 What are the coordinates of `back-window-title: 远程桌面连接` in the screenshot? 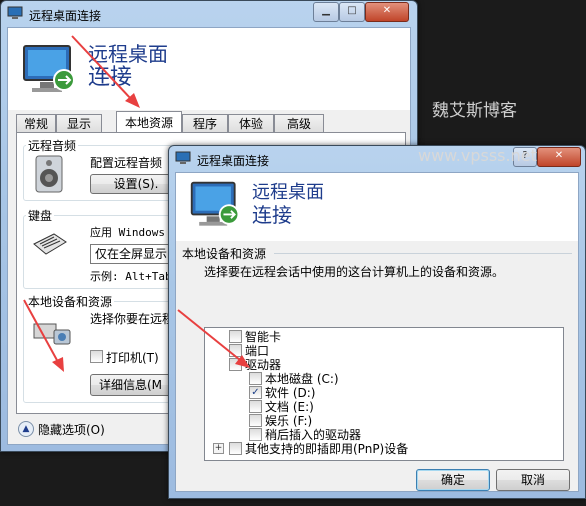 It's located at (65, 16).